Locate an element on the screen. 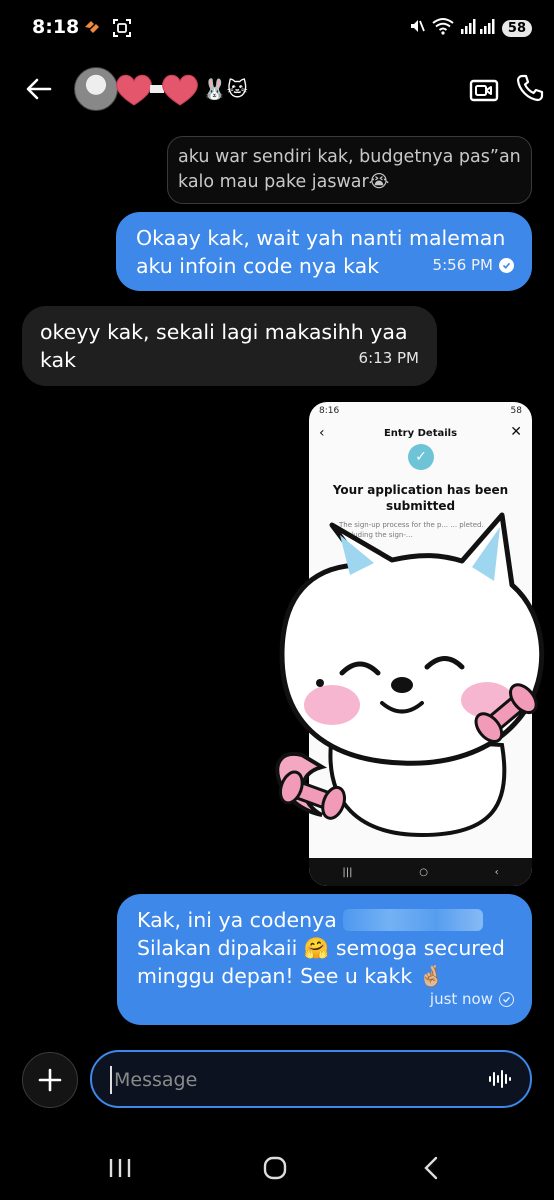 The height and width of the screenshot is (1200, 554). image-title: Entry Details is located at coordinates (420, 433).